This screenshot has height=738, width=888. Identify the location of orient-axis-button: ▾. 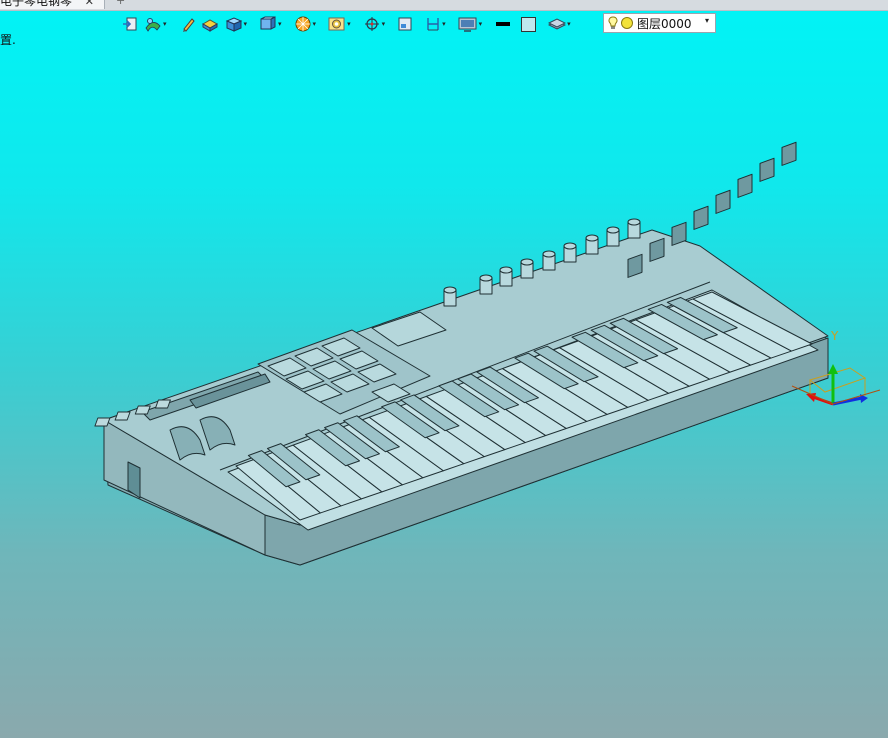
(374, 24).